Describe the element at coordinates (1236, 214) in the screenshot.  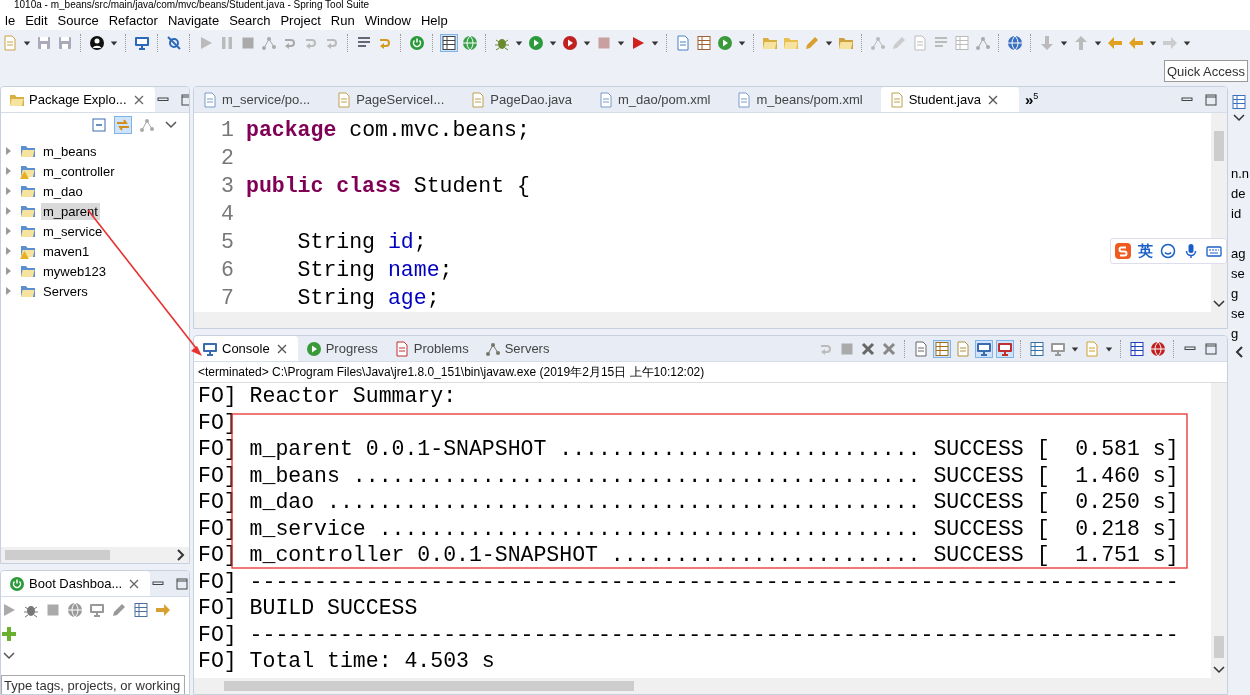
I see `outline-item: id` at that location.